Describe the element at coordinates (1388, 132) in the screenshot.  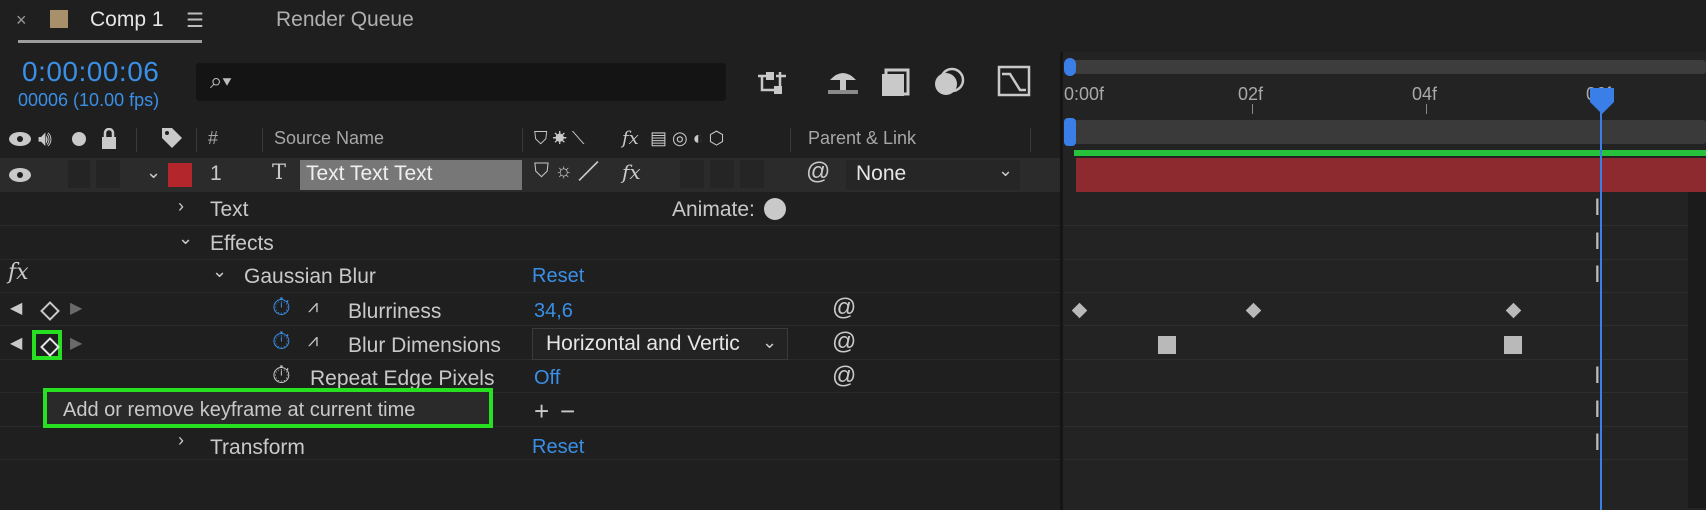
I see `work-area-bar` at that location.